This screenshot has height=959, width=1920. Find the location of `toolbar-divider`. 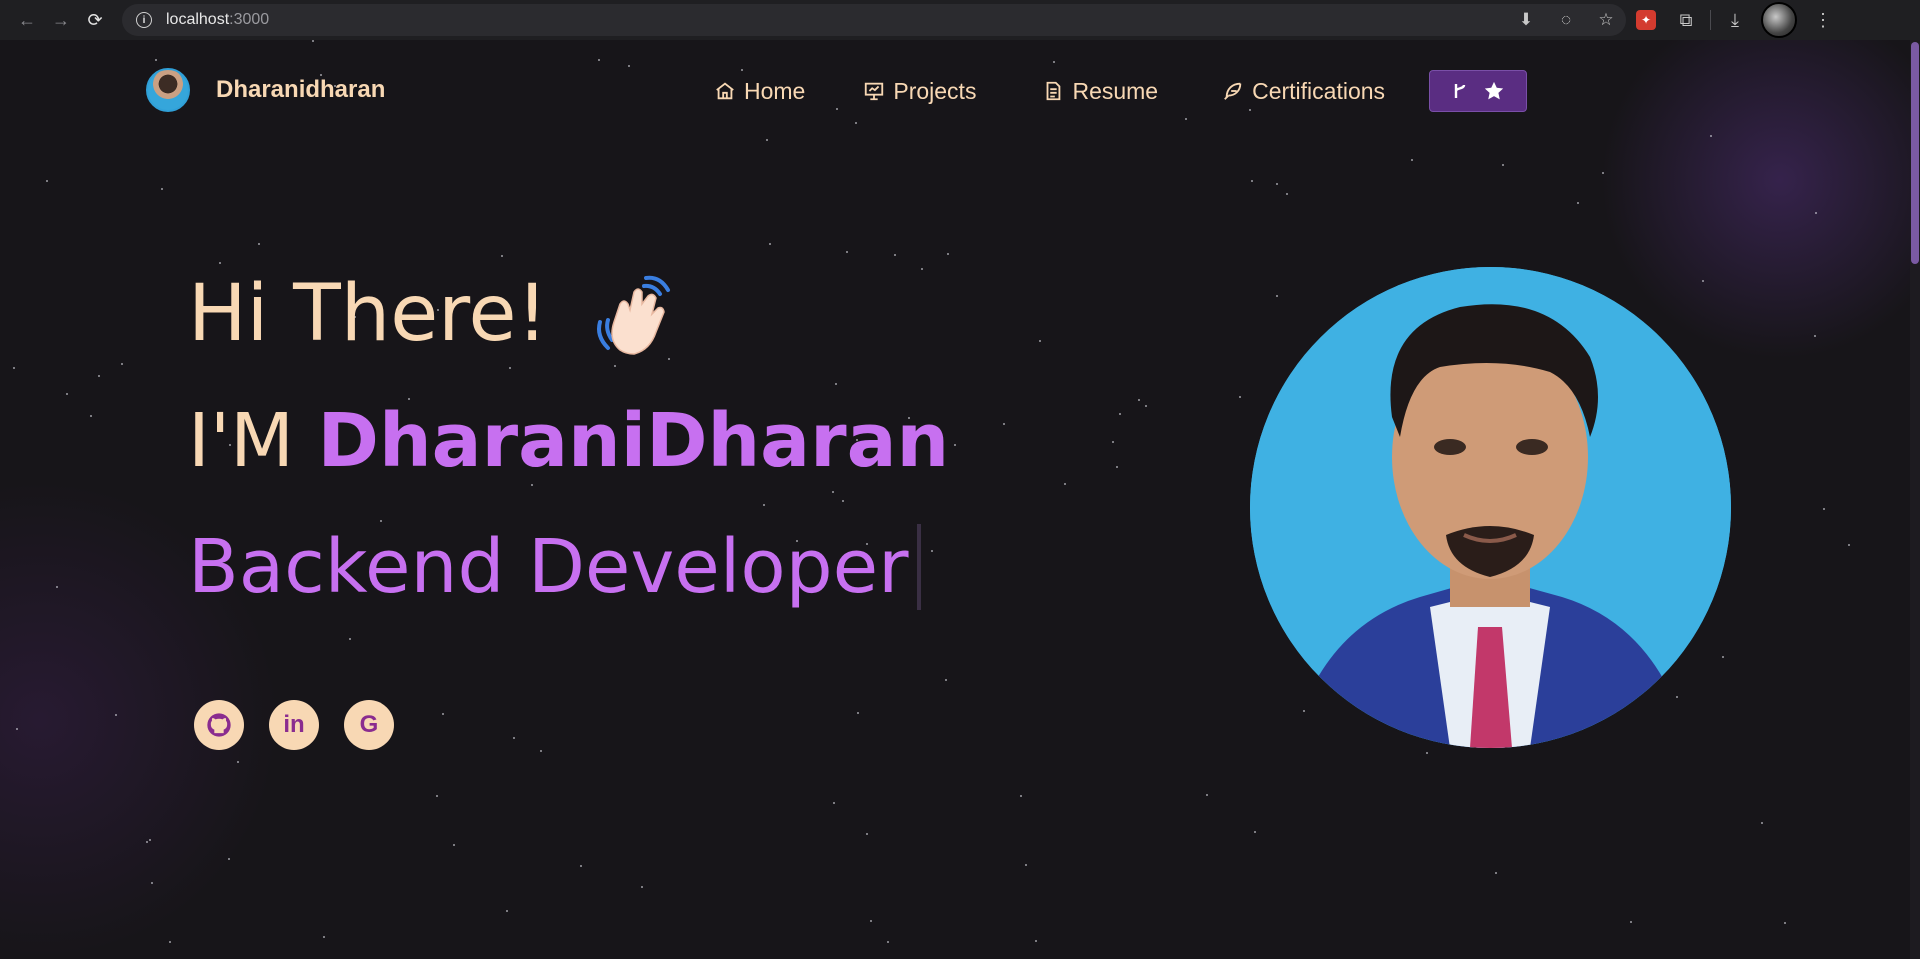

toolbar-divider is located at coordinates (1710, 20).